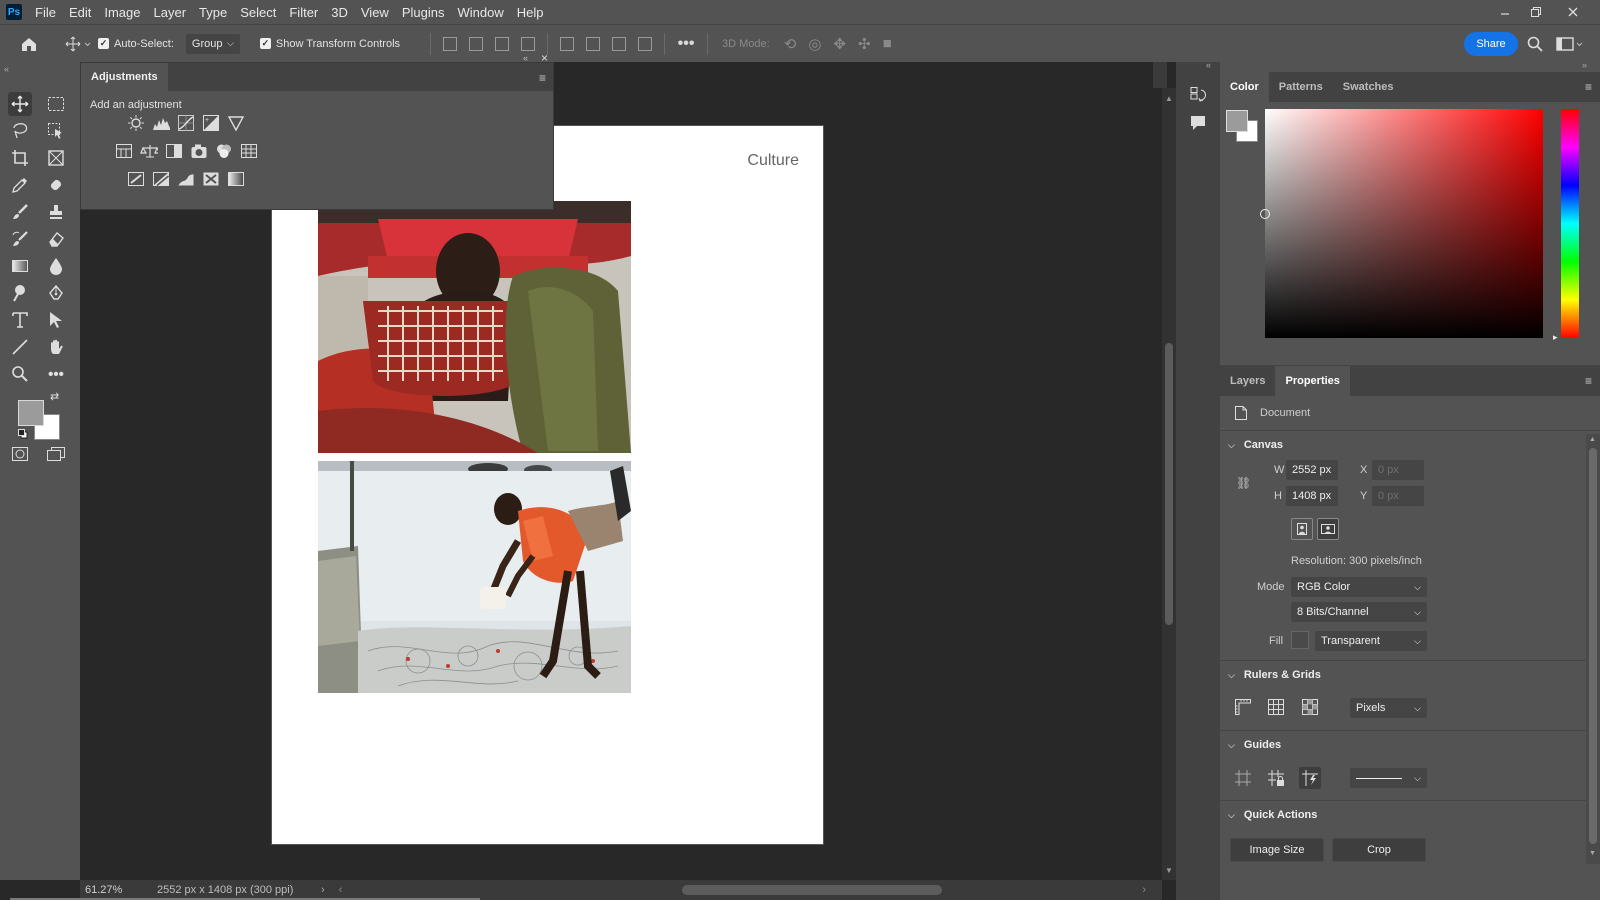 The height and width of the screenshot is (900, 1600). I want to click on tab-swatches: Swatches, so click(1368, 87).